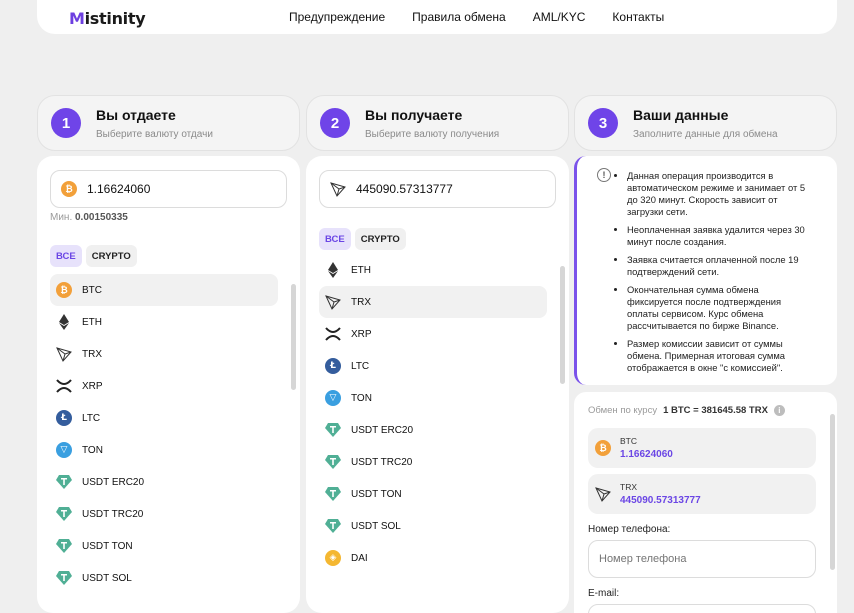 The height and width of the screenshot is (613, 854). I want to click on step-number: 3, so click(603, 123).